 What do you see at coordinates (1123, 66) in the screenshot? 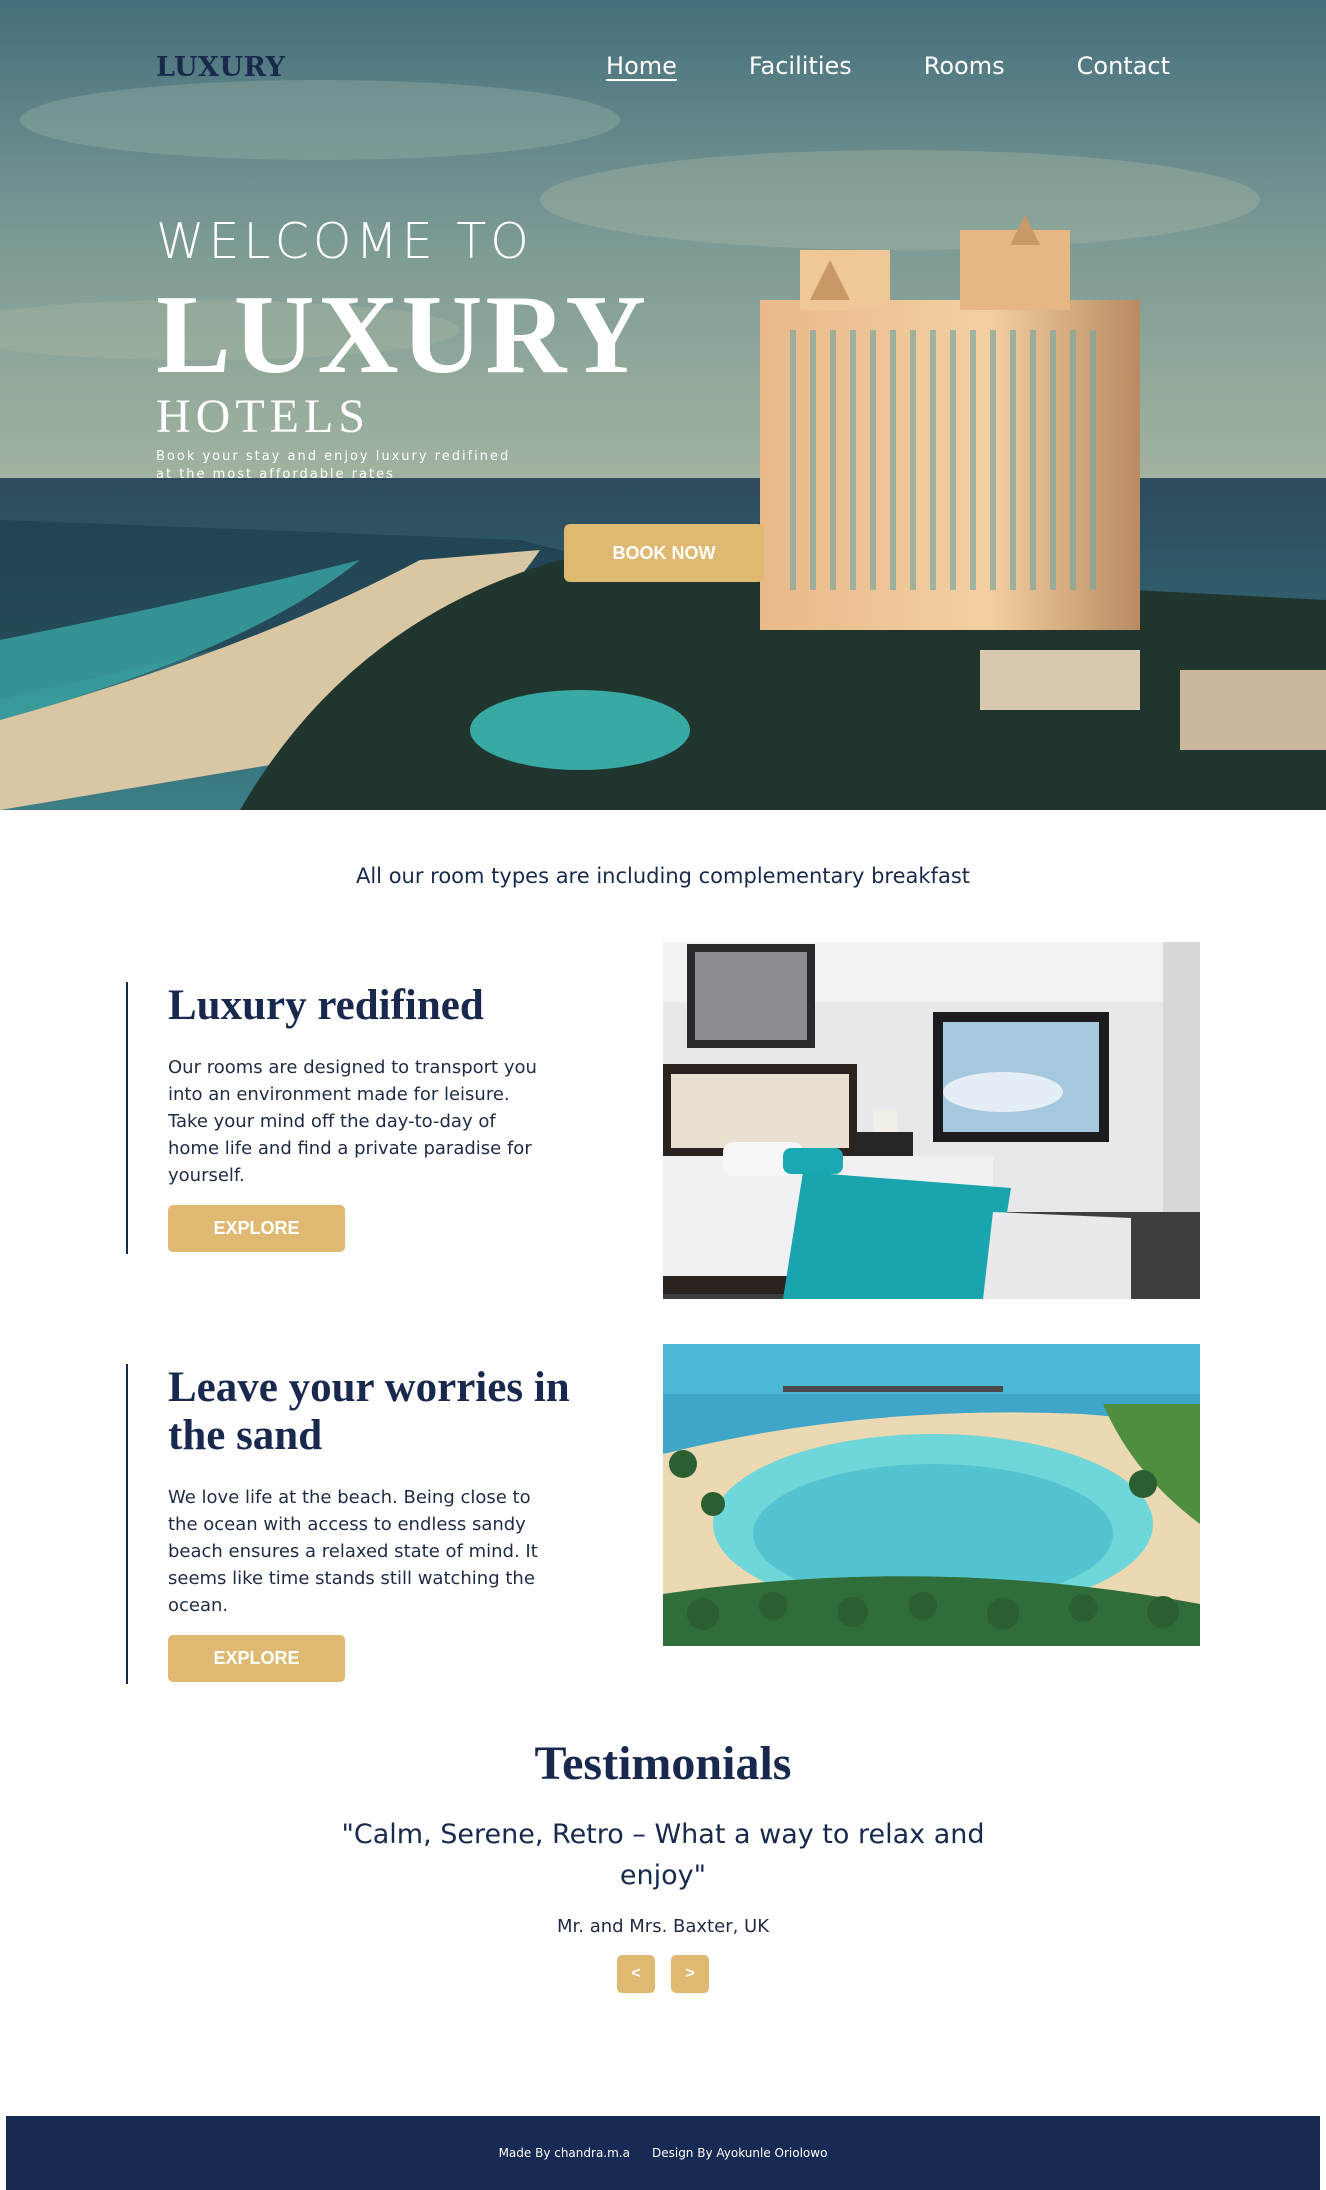
I see `nav-link-contact: Contact` at bounding box center [1123, 66].